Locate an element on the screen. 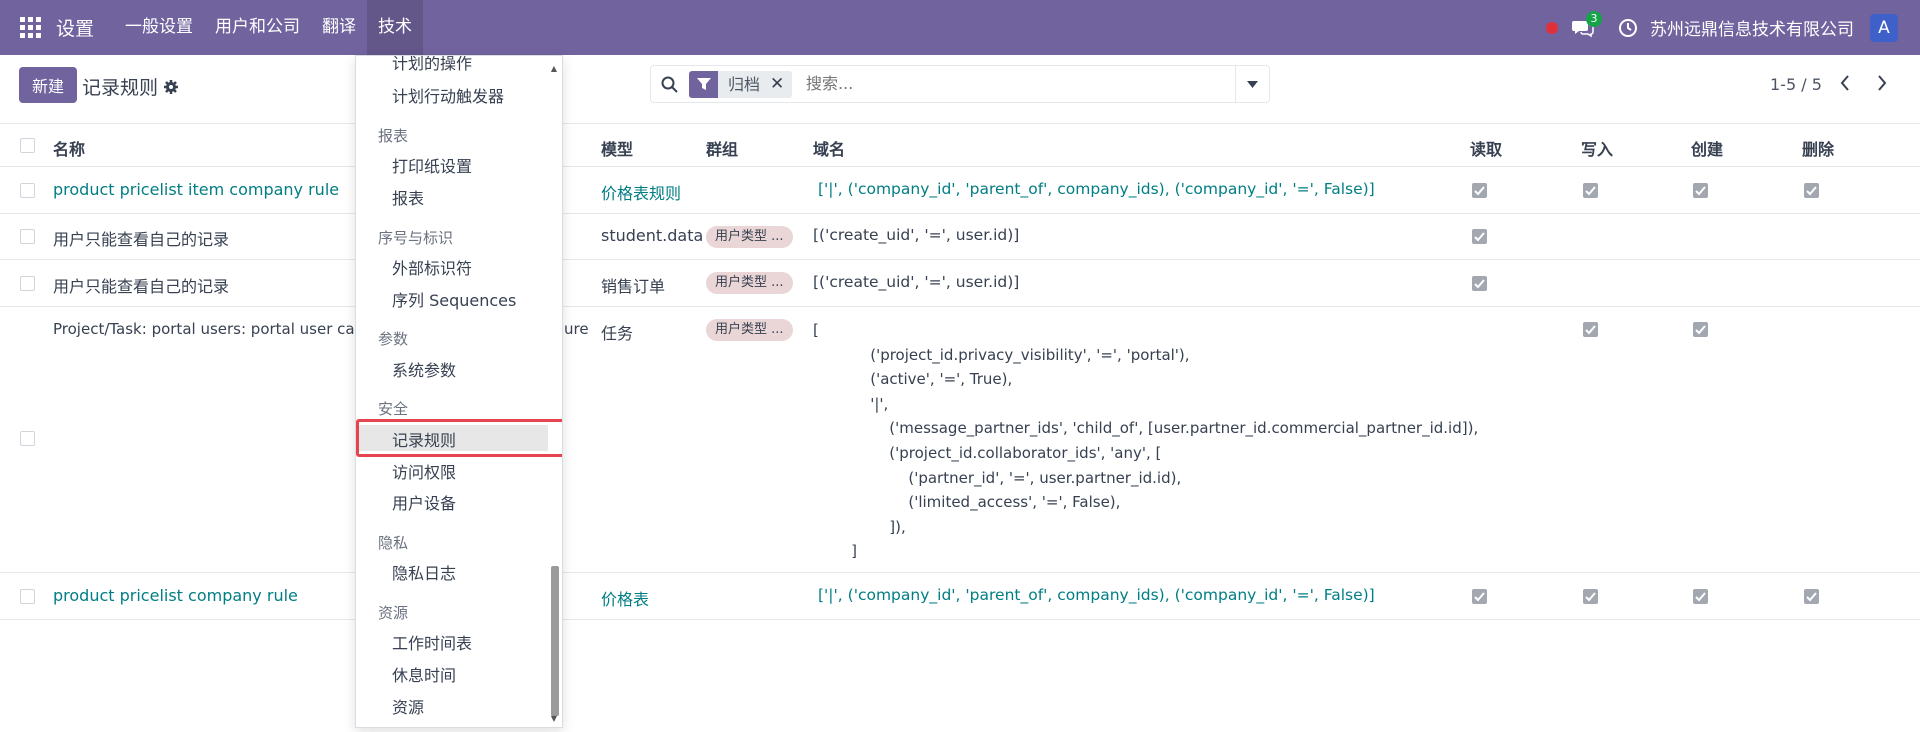  pager-previous-button is located at coordinates (1845, 83).